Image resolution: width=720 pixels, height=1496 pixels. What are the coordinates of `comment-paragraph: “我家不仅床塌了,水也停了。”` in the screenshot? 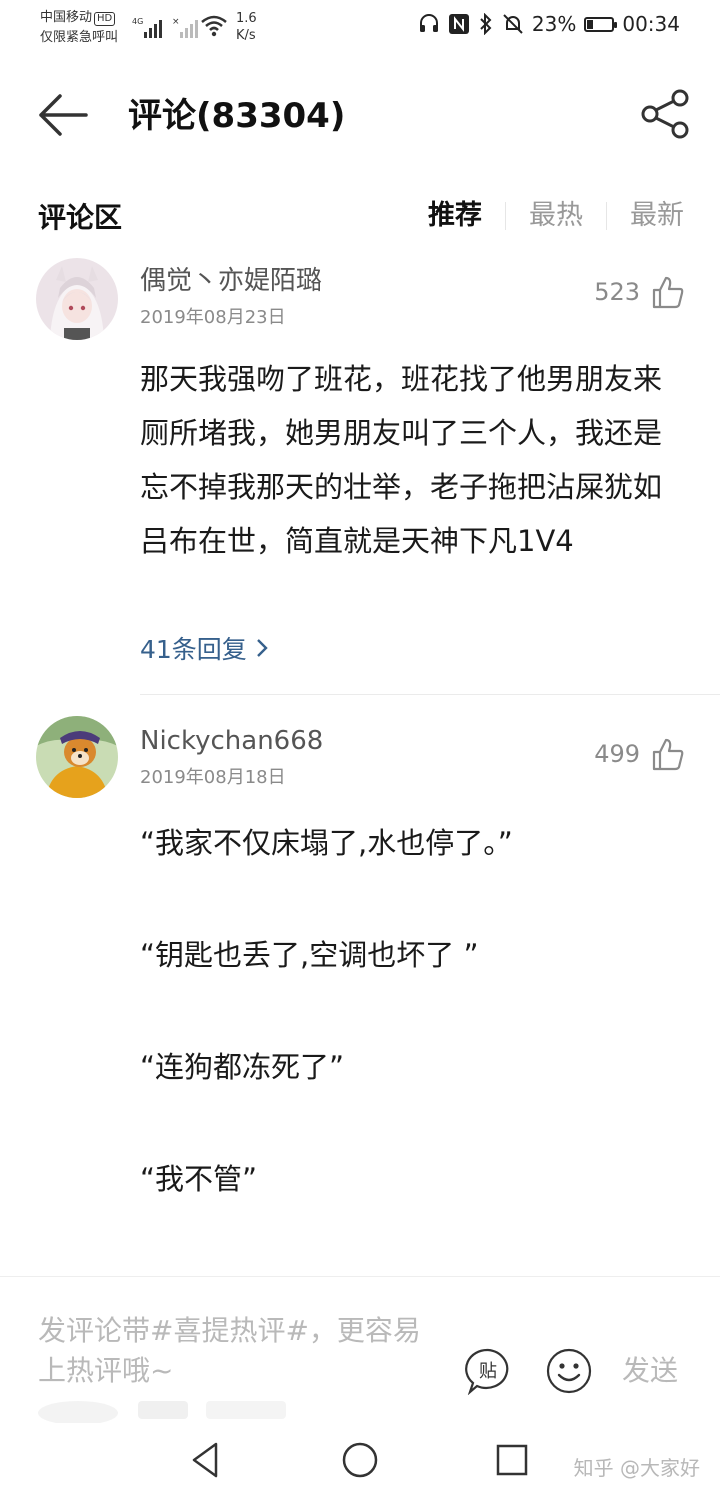 It's located at (326, 843).